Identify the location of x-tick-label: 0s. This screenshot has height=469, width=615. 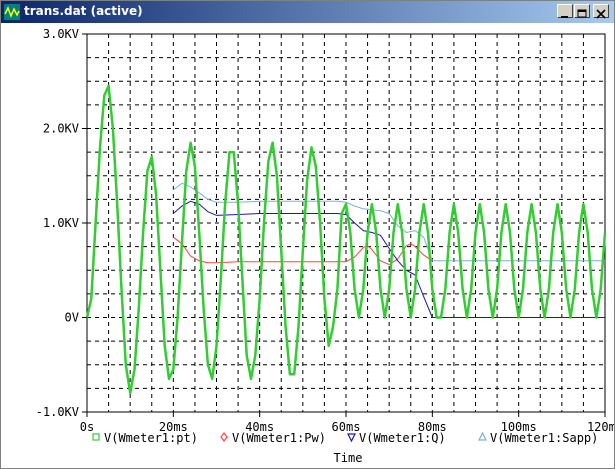
(87, 427).